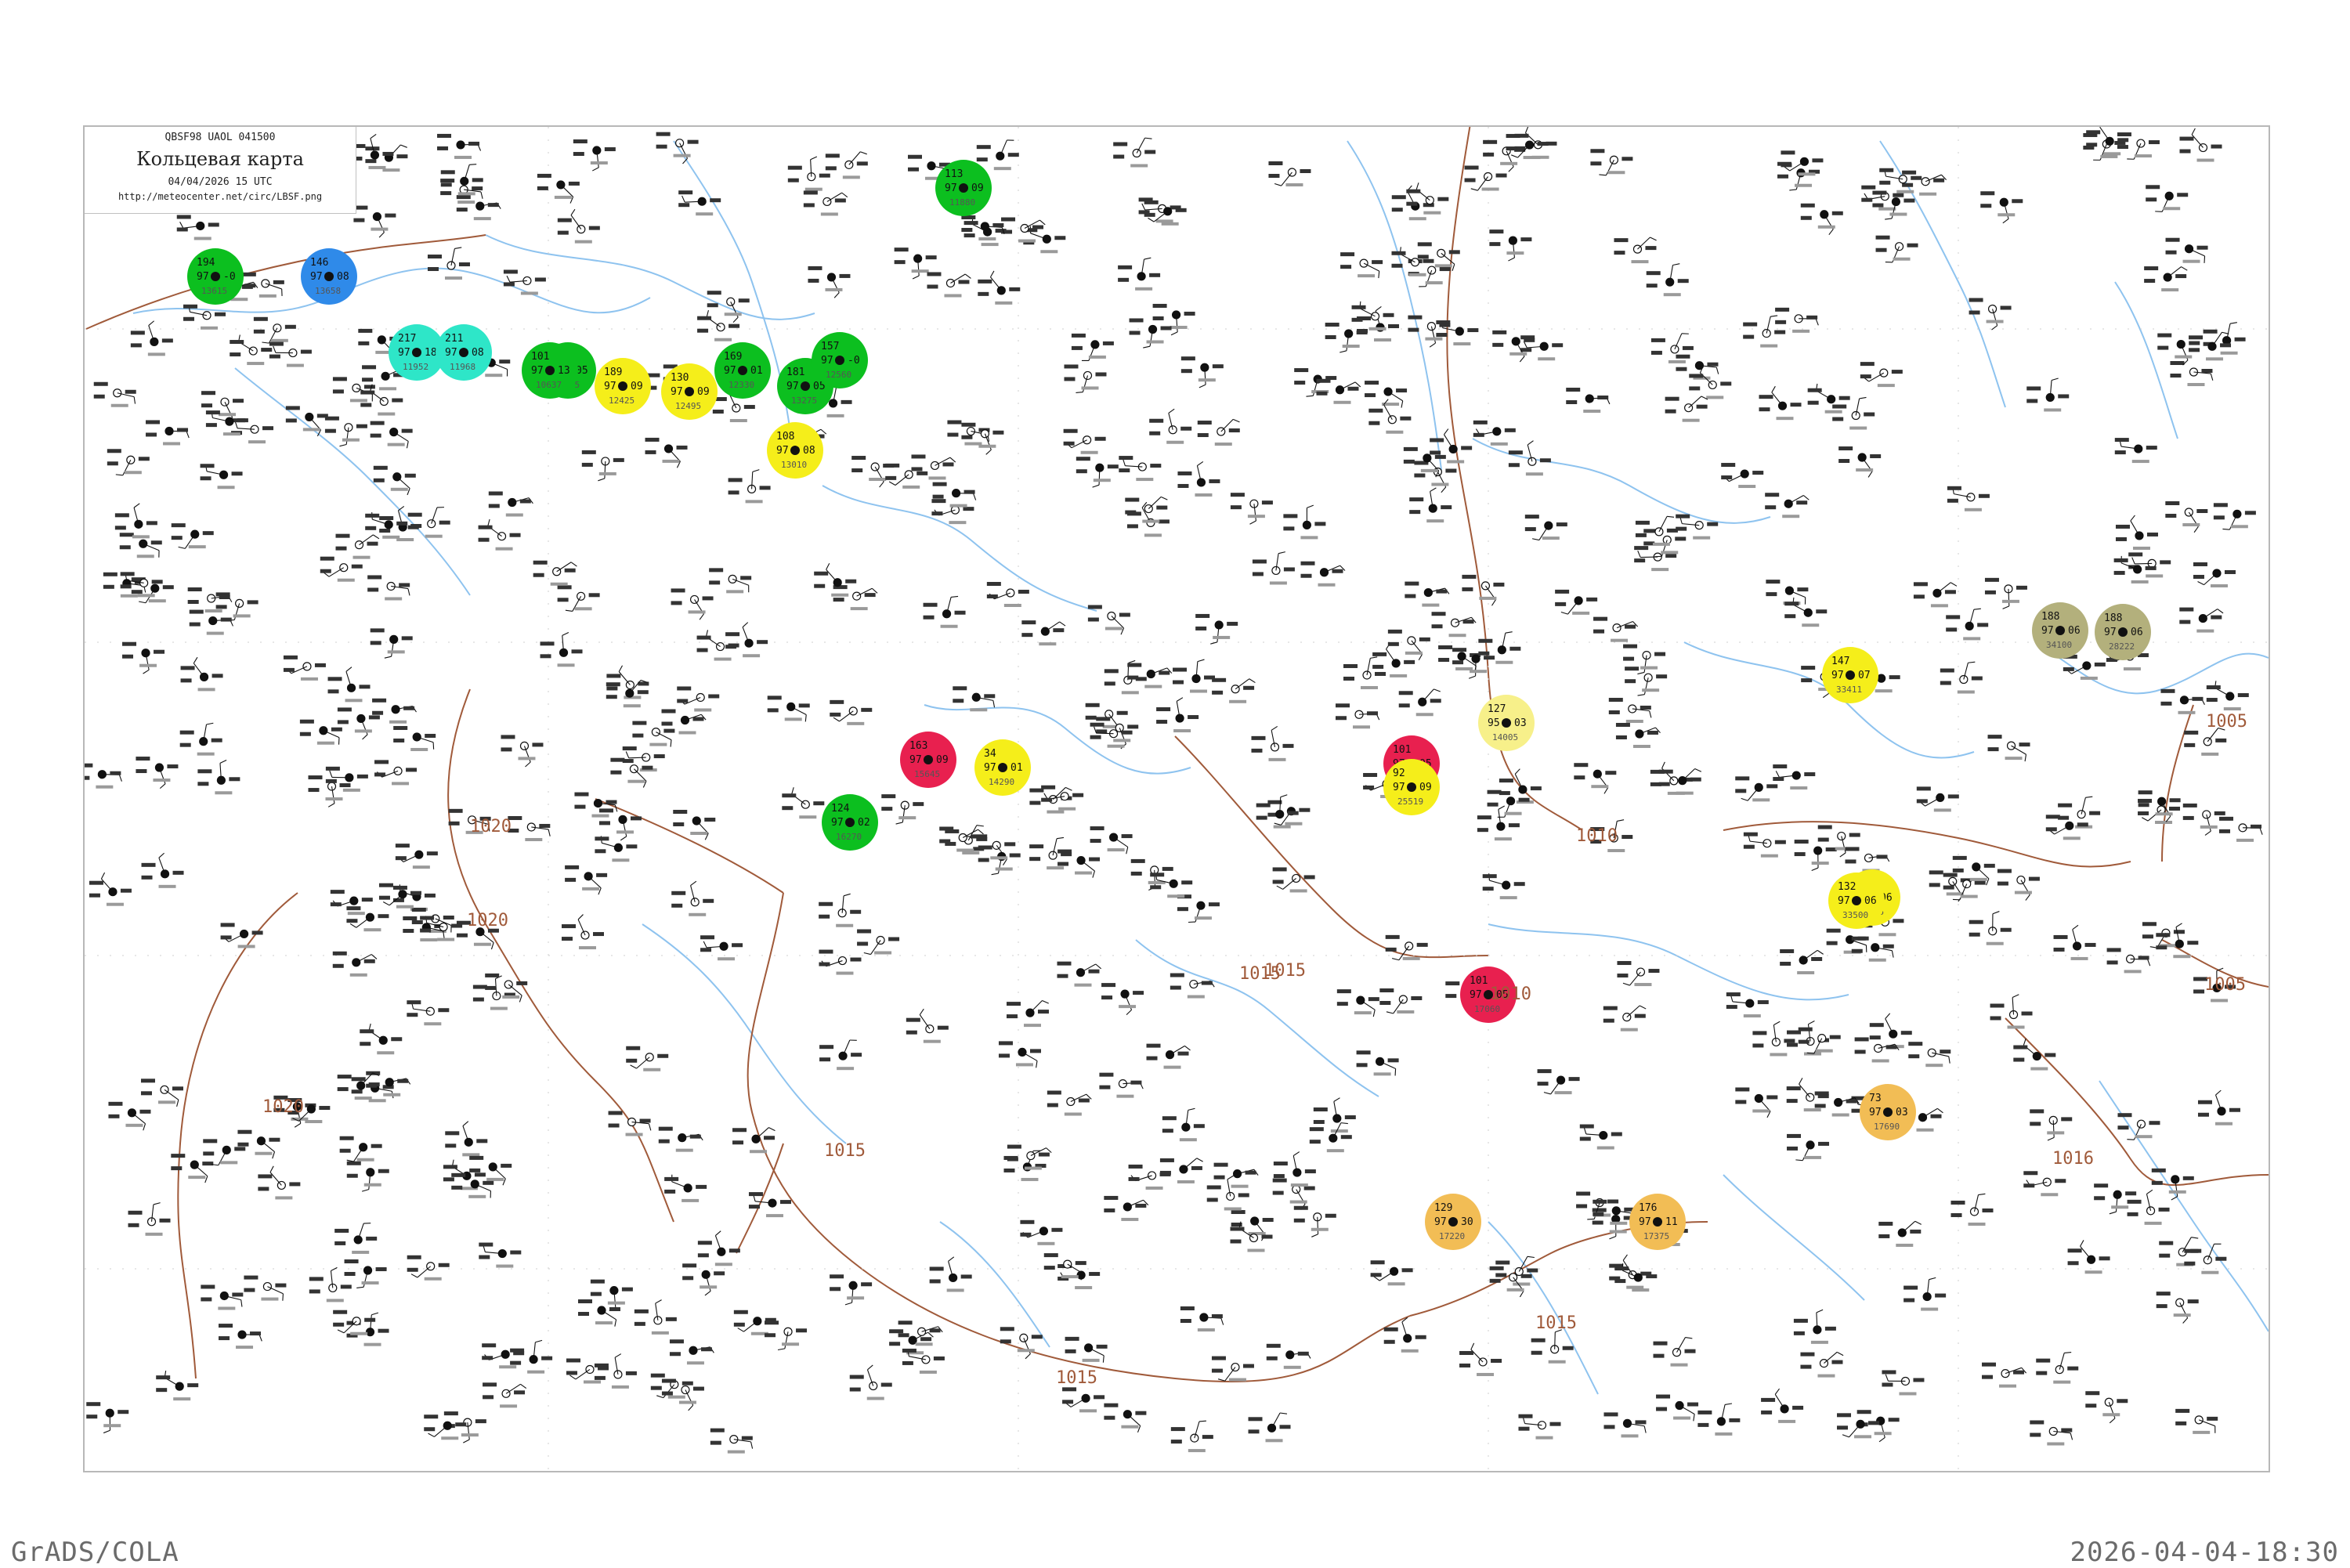 The image size is (2350, 1568). What do you see at coordinates (637, 386) in the screenshot?
I see `station-tendency: 09` at bounding box center [637, 386].